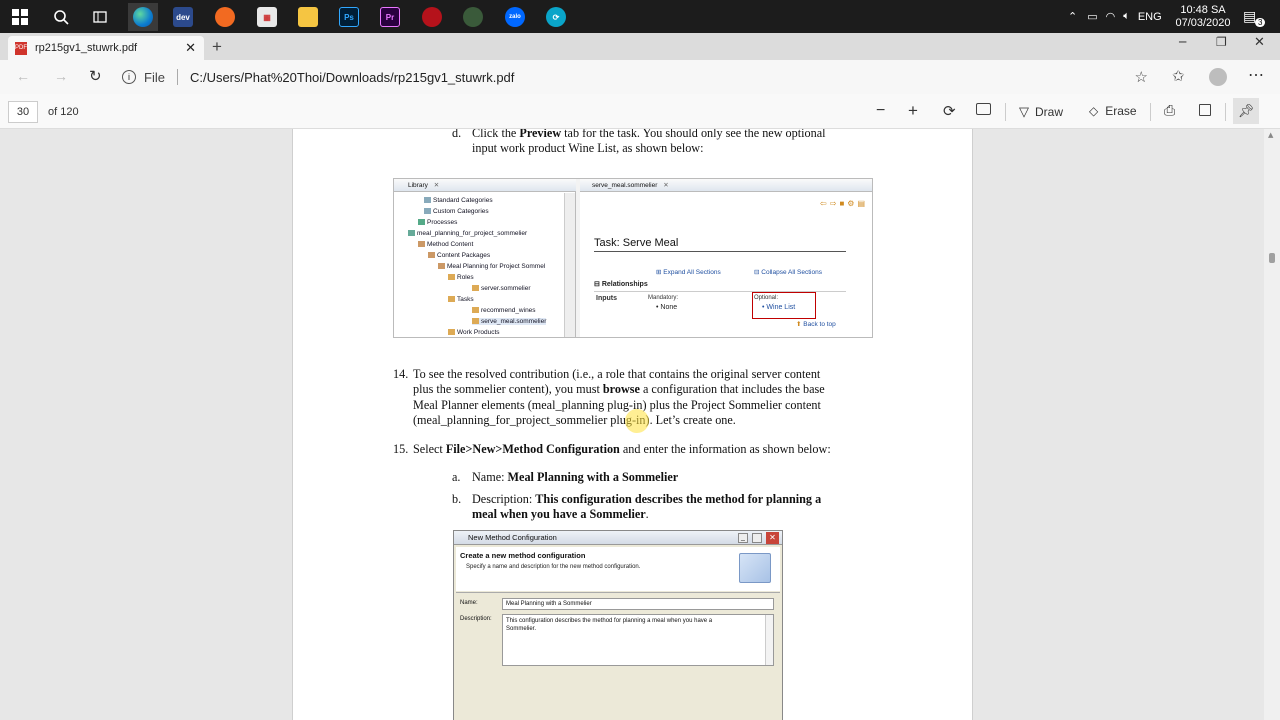  Describe the element at coordinates (20, 17) in the screenshot. I see `windows-start-icon` at that location.